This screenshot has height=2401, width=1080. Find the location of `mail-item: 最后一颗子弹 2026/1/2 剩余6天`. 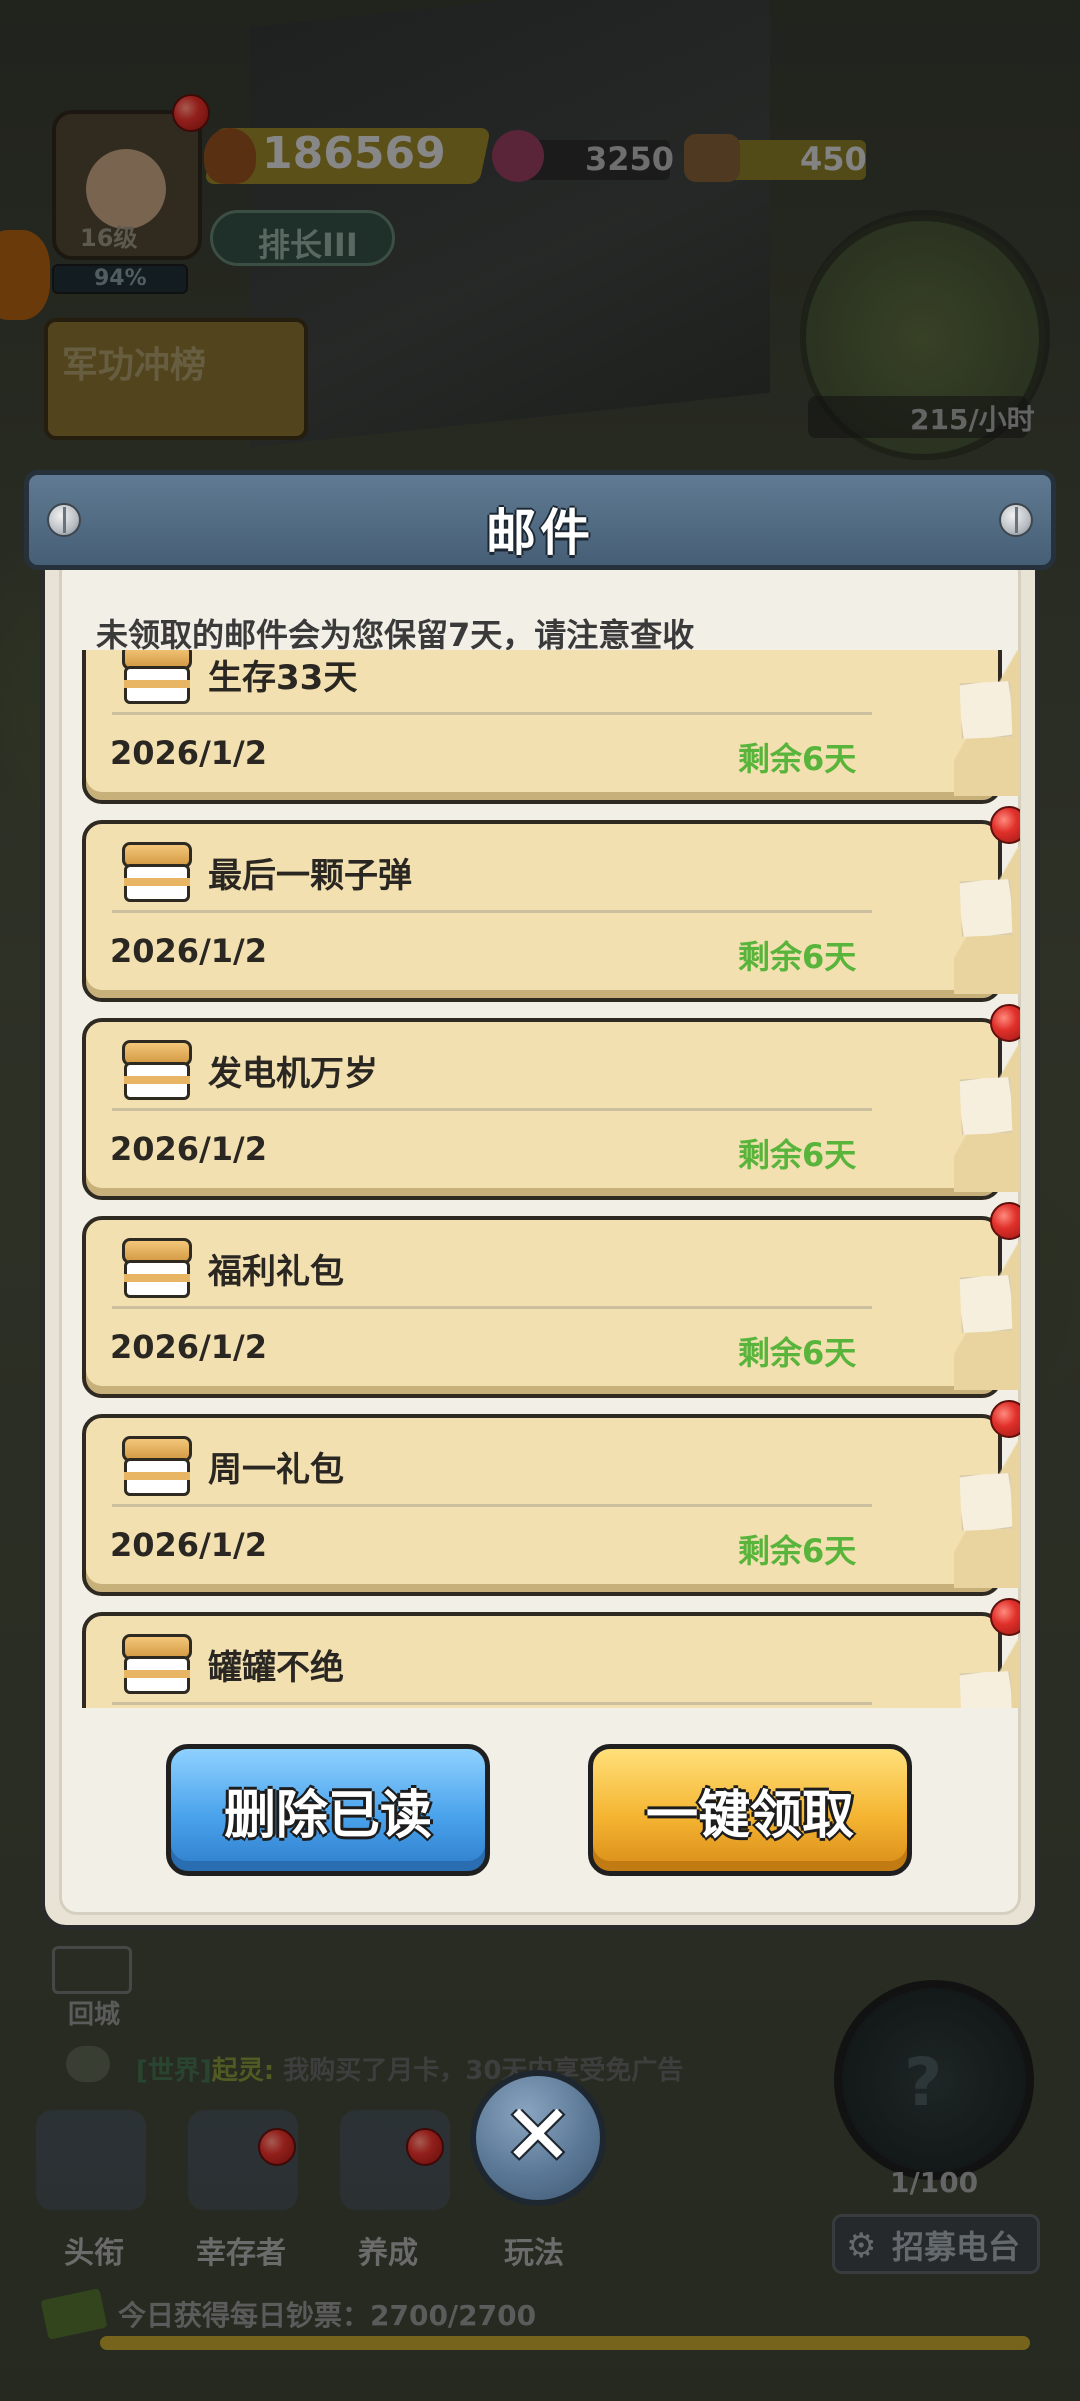

mail-item: 最后一颗子弹 2026/1/2 剩余6天 is located at coordinates (551, 904).